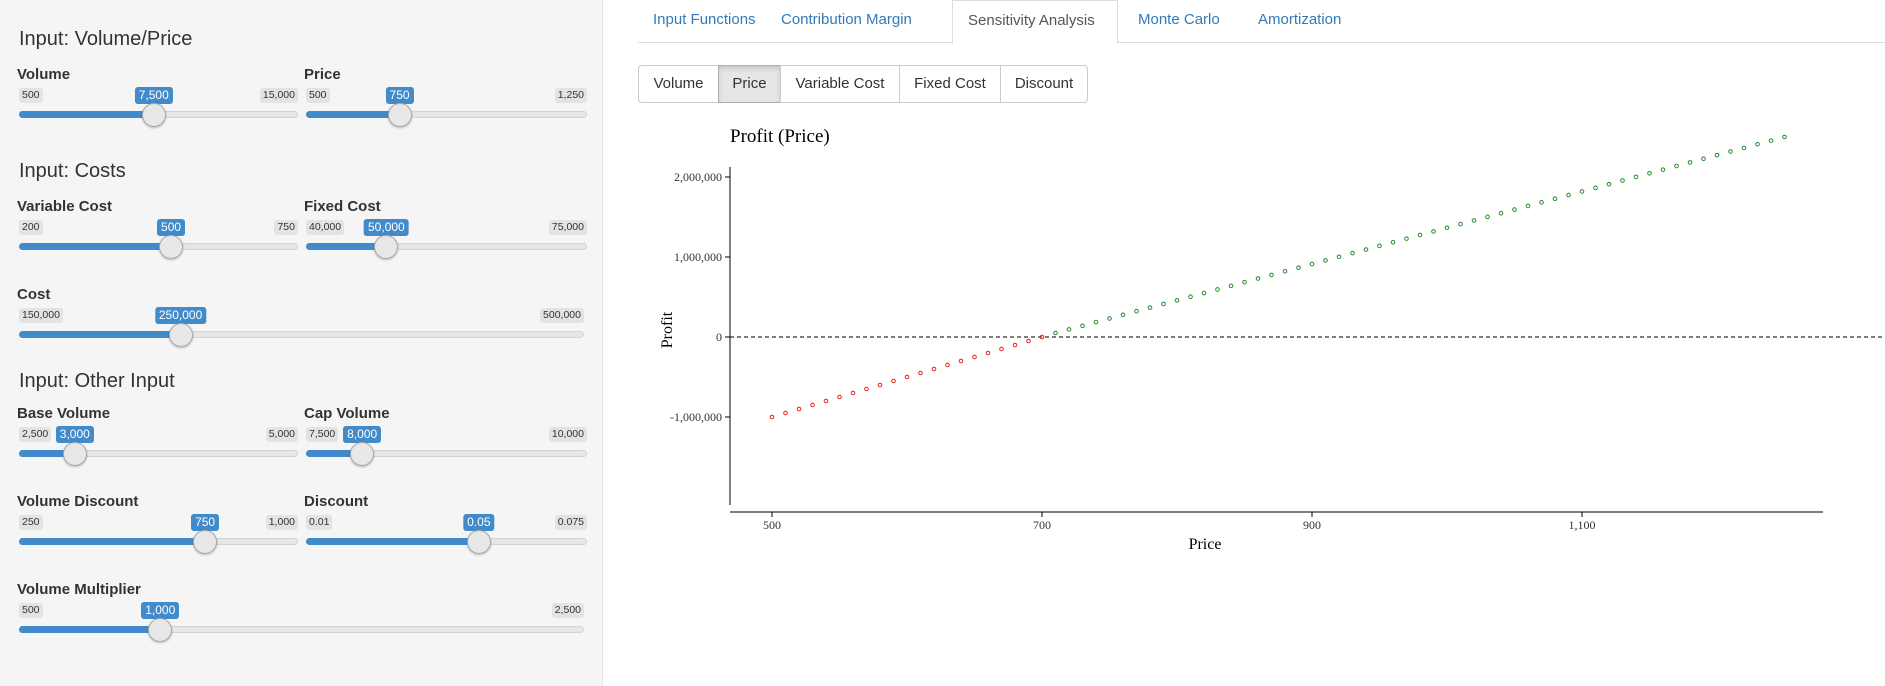 The image size is (1885, 686). What do you see at coordinates (79, 589) in the screenshot?
I see `slider-label: Volume Multiplier` at bounding box center [79, 589].